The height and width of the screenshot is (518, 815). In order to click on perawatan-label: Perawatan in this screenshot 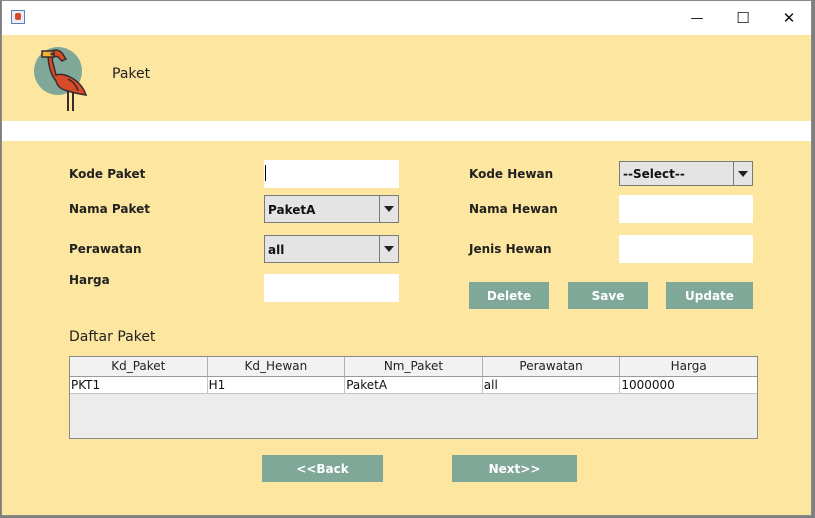, I will do `click(105, 249)`.